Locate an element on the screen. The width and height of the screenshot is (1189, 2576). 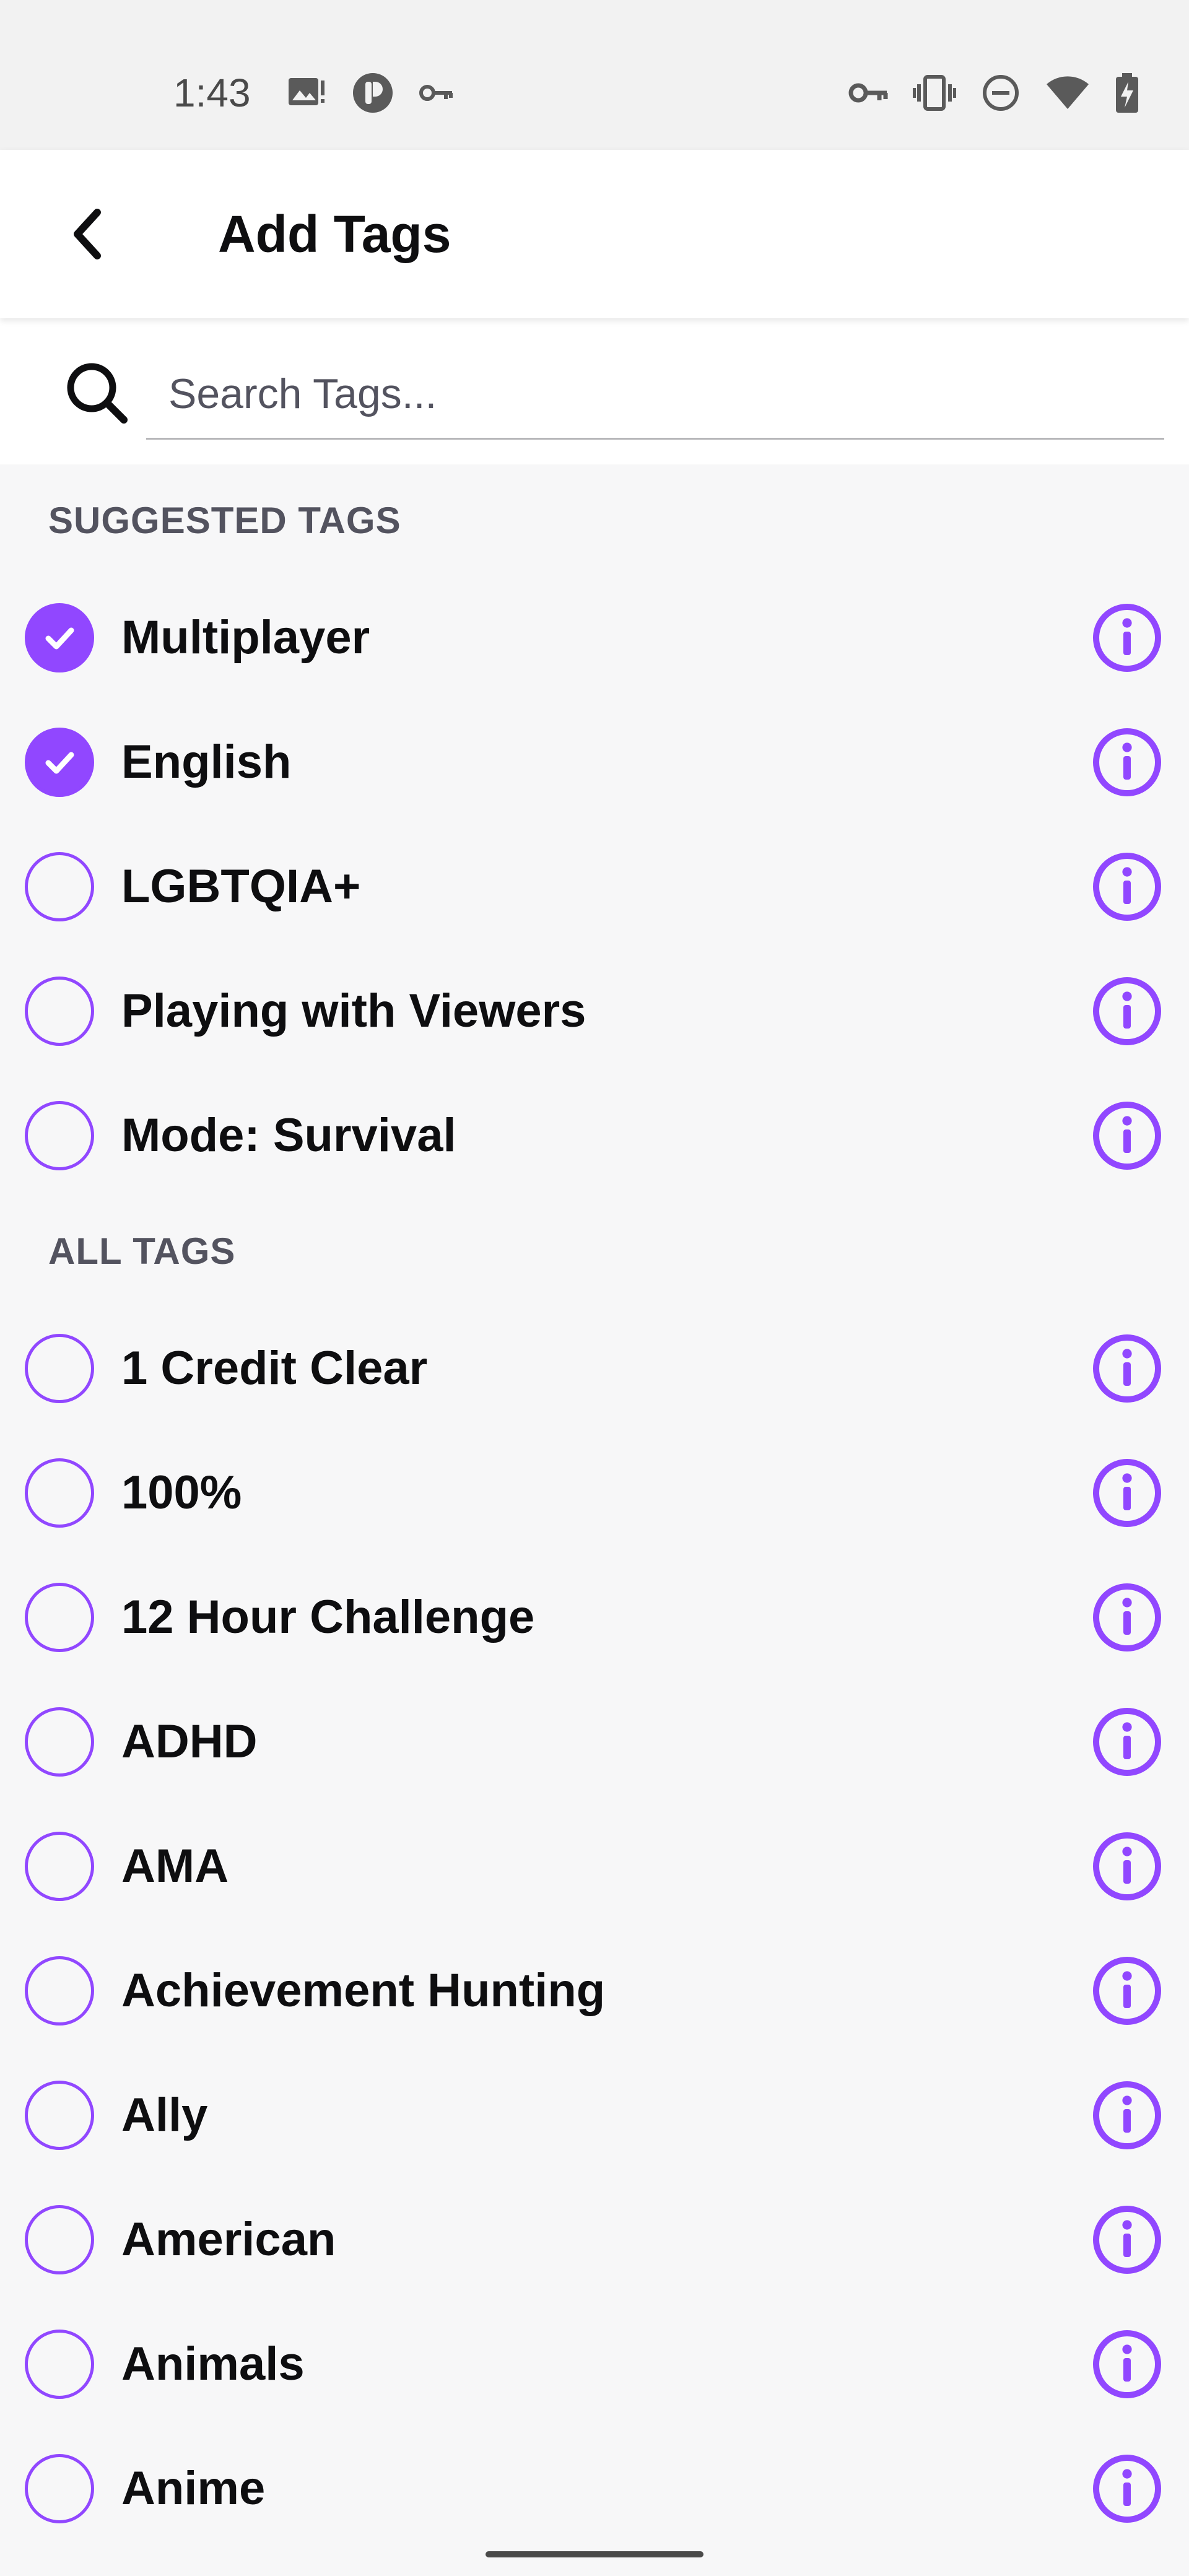
app-badge-icon is located at coordinates (373, 93).